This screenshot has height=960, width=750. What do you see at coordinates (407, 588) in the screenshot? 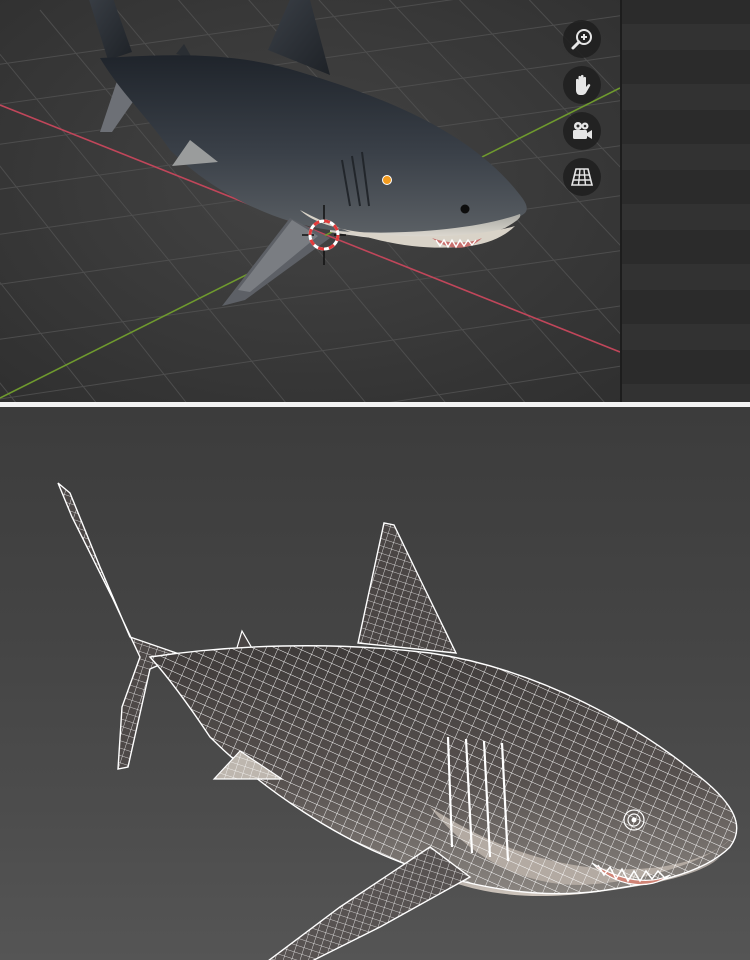
I see `dorsal-fin` at bounding box center [407, 588].